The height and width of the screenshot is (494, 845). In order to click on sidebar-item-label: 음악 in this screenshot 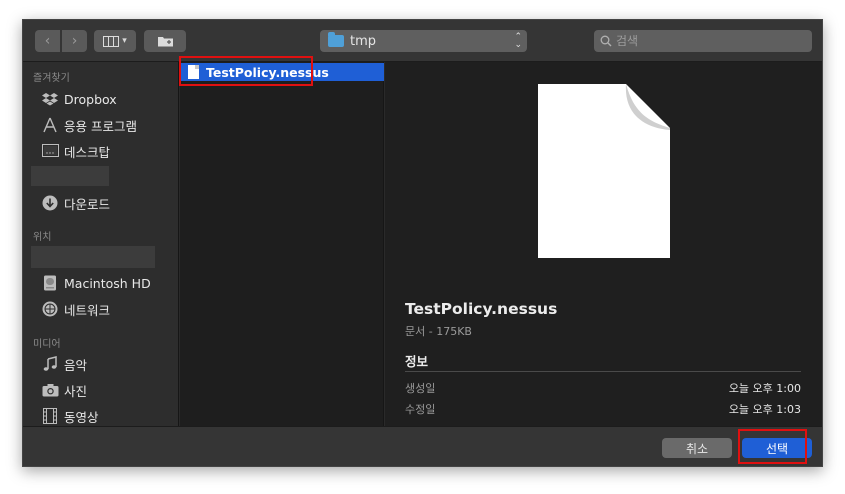, I will do `click(76, 365)`.